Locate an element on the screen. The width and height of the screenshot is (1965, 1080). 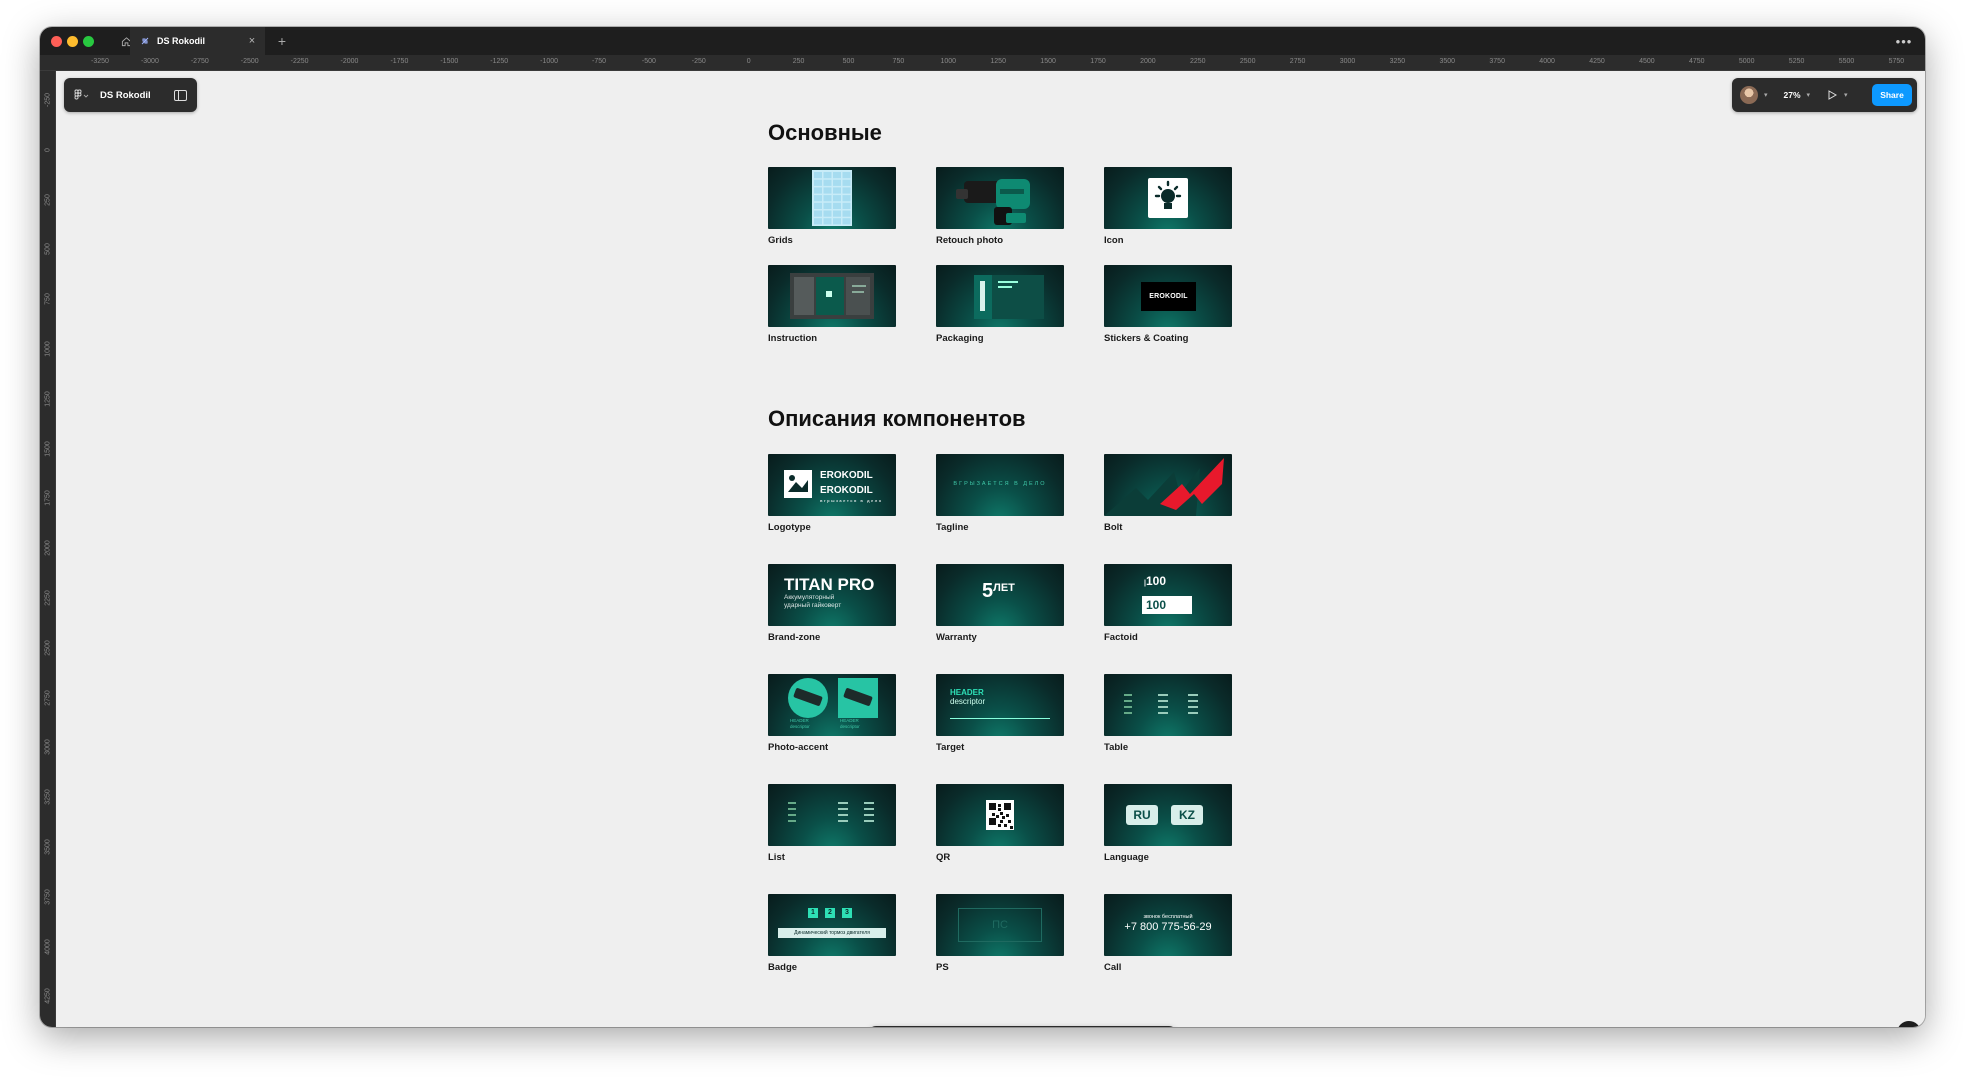
component-card: Icon is located at coordinates (1168, 206).